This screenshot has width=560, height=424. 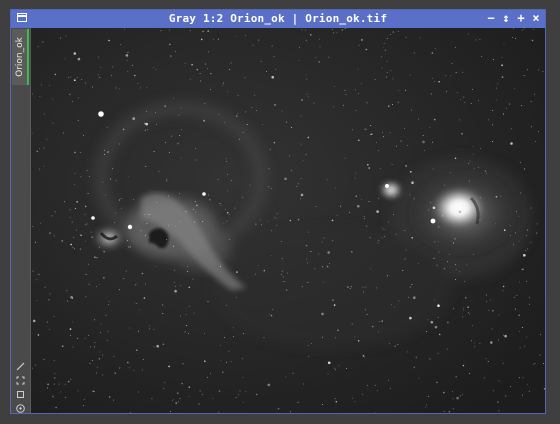 I want to click on view-tab-orion-ok: Orion_ok, so click(x=20, y=57).